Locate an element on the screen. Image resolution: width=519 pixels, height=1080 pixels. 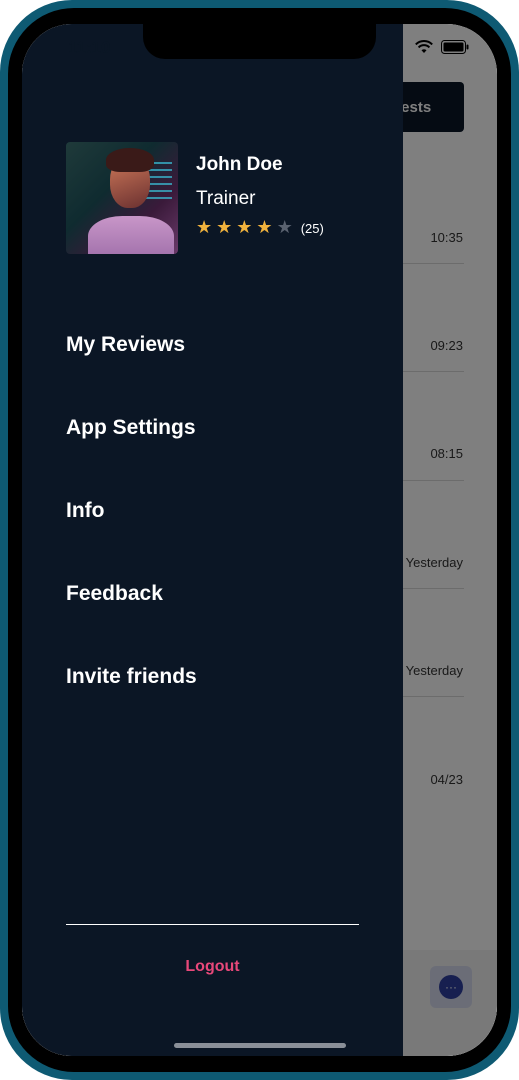
menu-item-feedback: Feedback is located at coordinates (131, 612).